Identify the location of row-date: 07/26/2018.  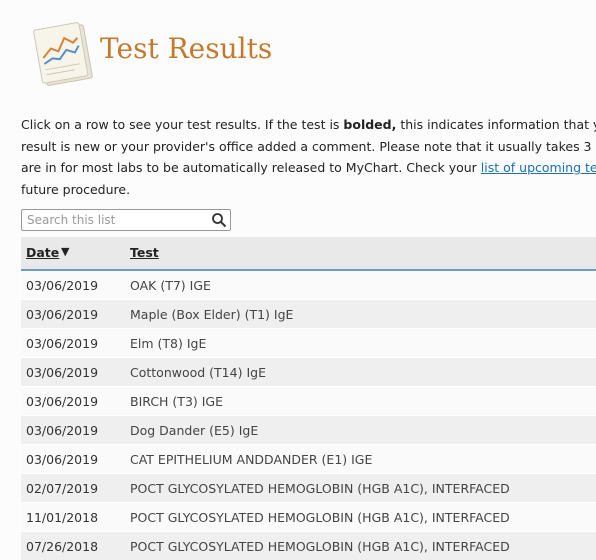
(62, 546).